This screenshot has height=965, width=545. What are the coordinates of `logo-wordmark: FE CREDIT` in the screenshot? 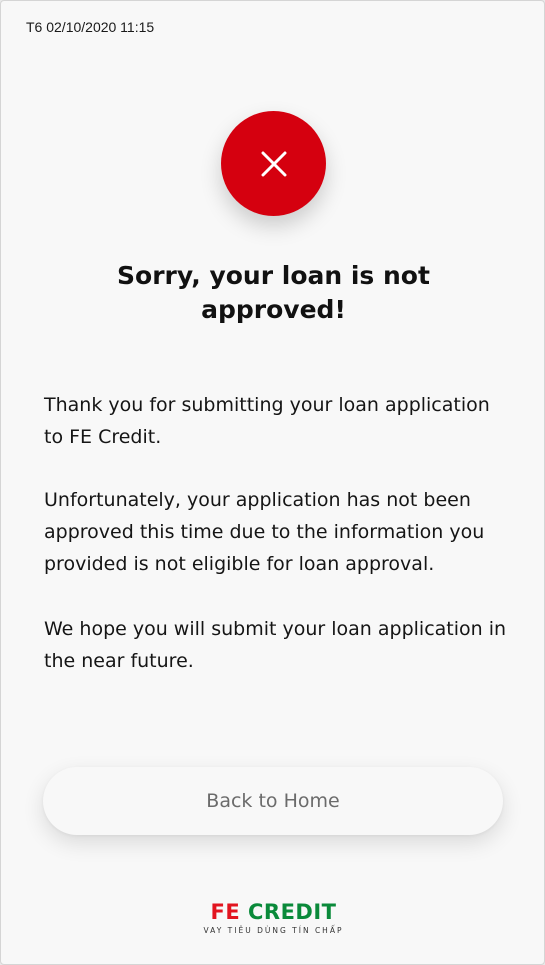 It's located at (273, 912).